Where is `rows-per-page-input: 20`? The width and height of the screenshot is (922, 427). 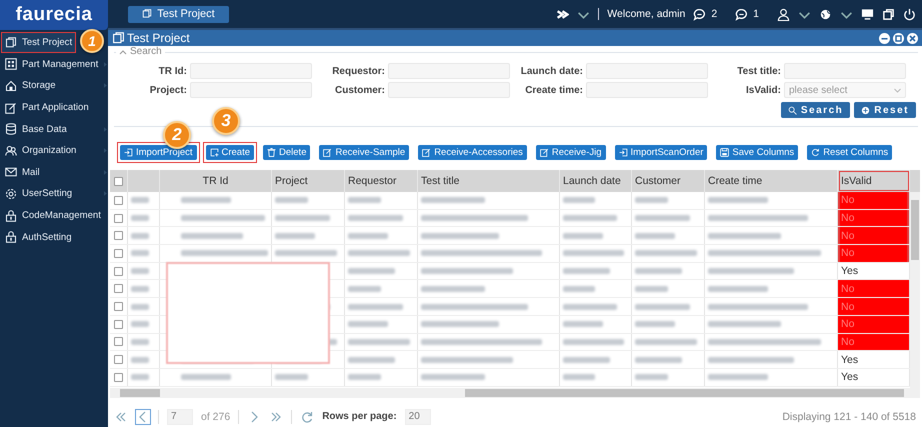
rows-per-page-input: 20 is located at coordinates (417, 416).